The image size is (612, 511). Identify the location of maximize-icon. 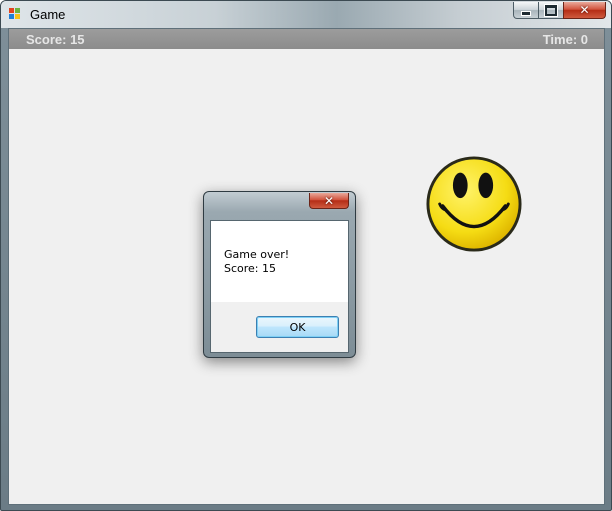
(551, 10).